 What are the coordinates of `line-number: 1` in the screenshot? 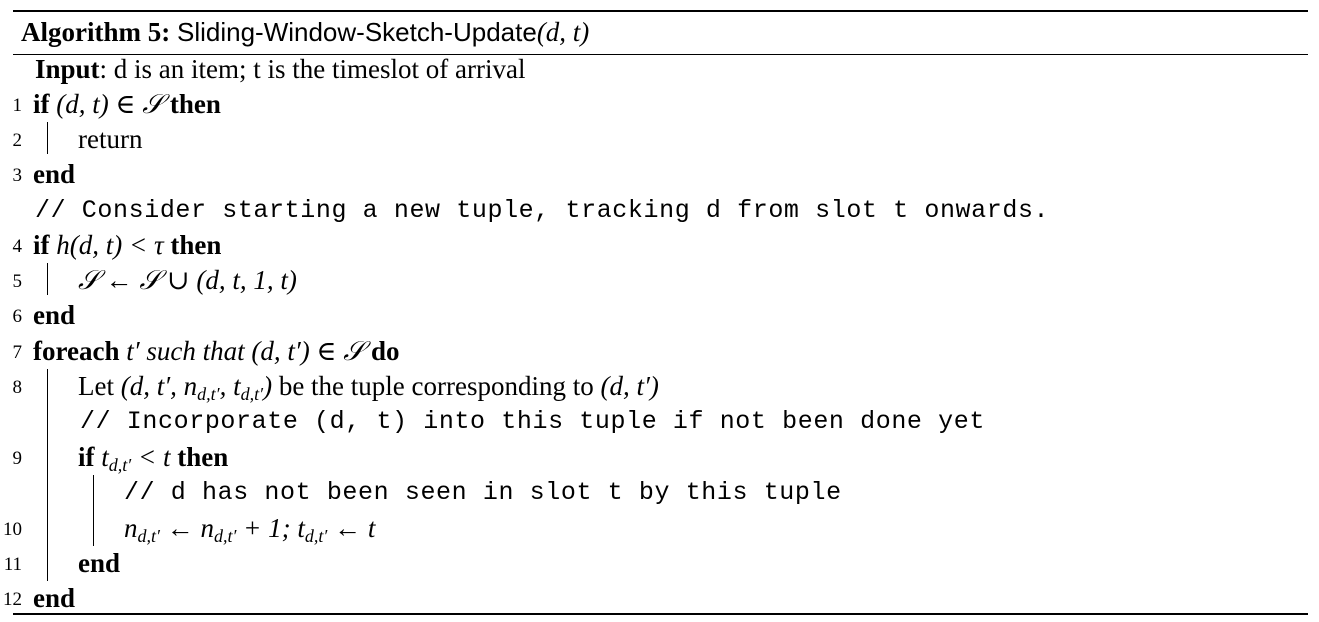 It's located at (17, 105).